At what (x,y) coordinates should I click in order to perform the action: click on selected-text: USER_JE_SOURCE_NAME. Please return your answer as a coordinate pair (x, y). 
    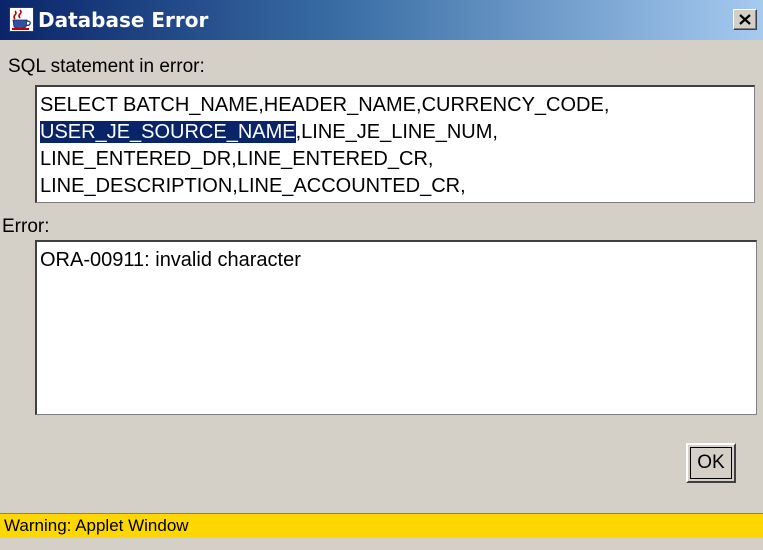
    Looking at the image, I should click on (168, 132).